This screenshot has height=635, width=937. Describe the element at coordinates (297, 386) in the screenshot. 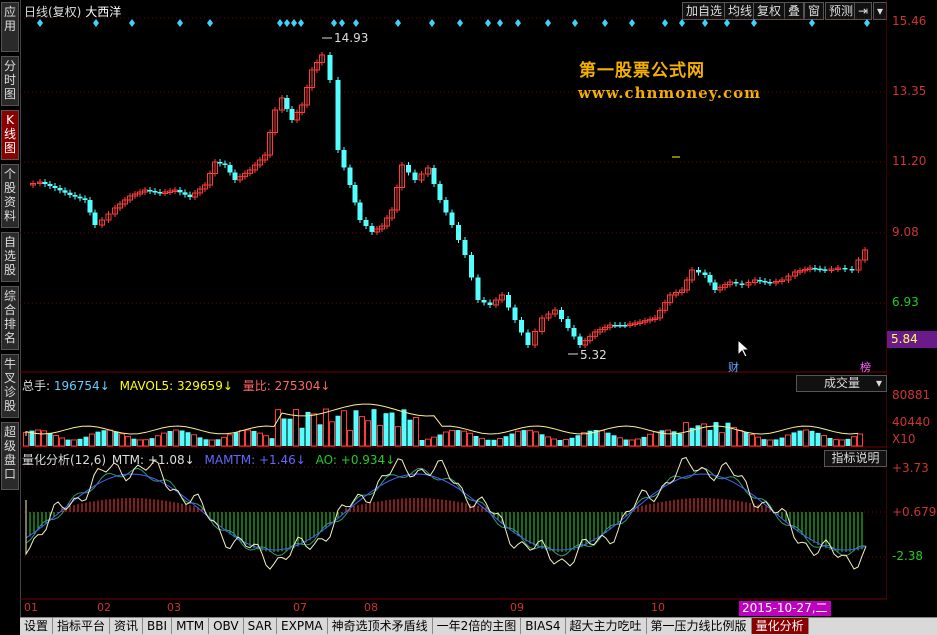

I see `volume-ratio-value: 275304` at that location.